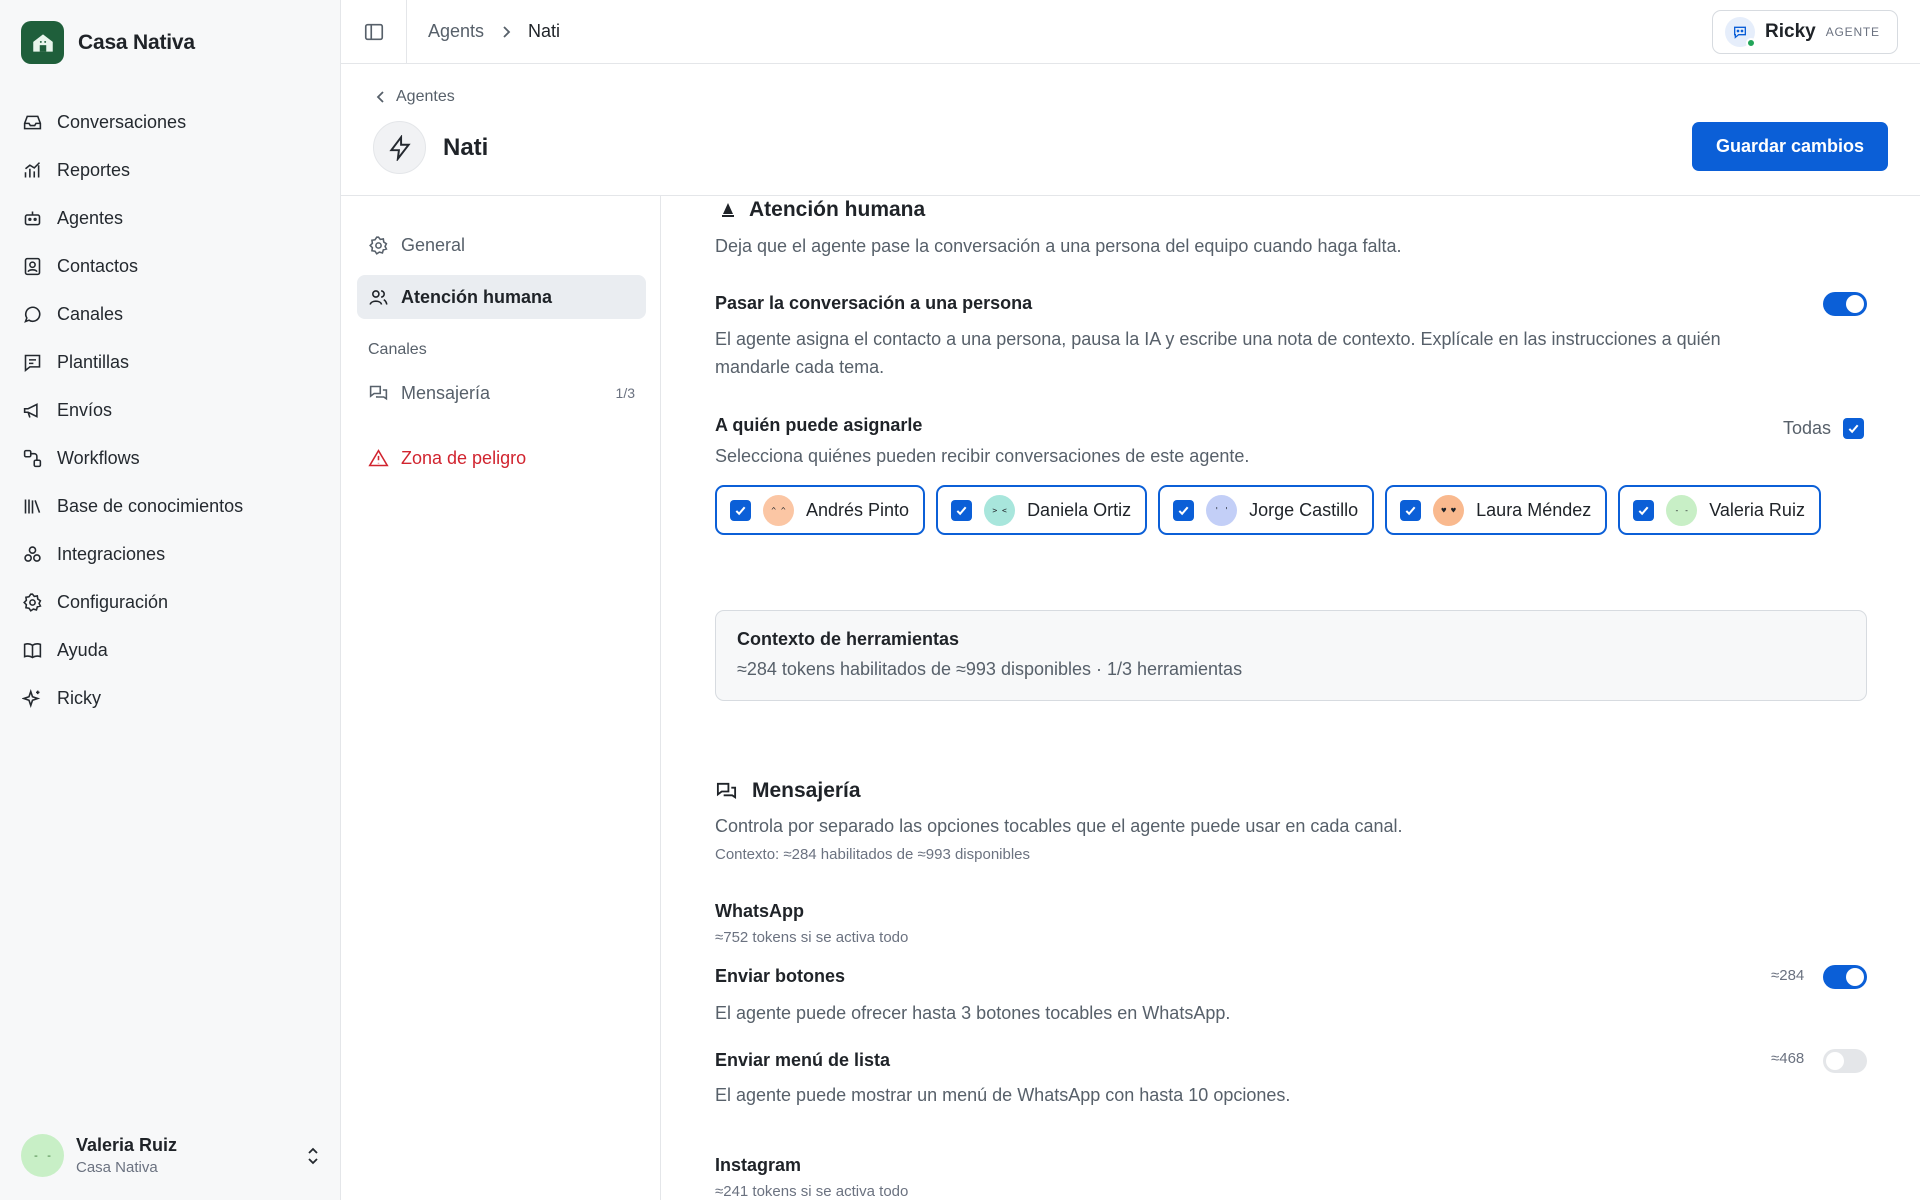 The image size is (1920, 1200). Describe the element at coordinates (494, 31) in the screenshot. I see `breadcrumb: Agents Nati` at that location.